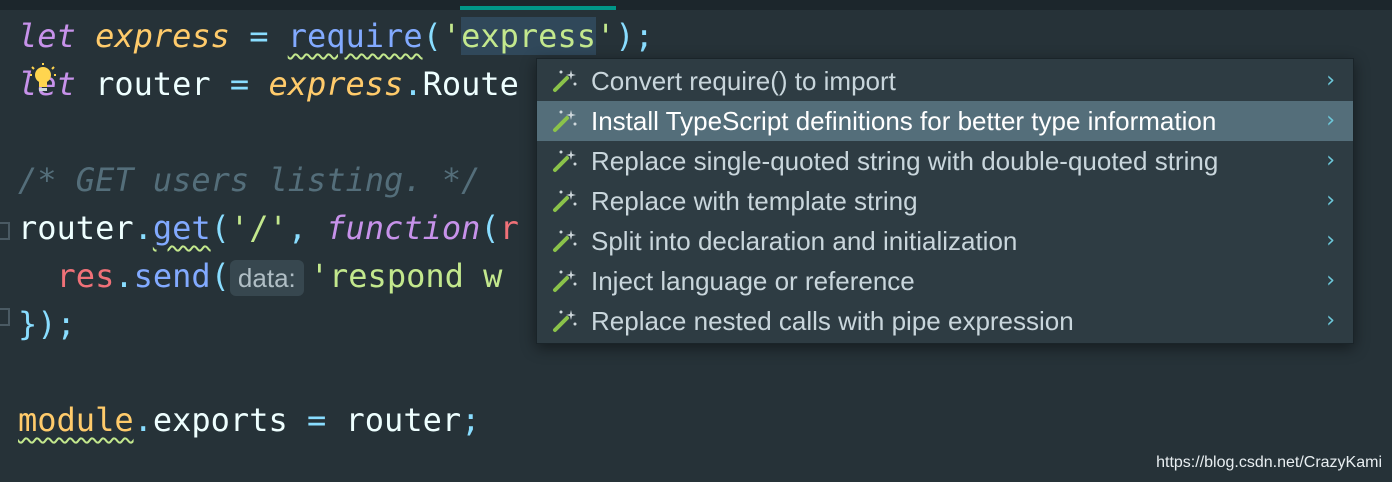  Describe the element at coordinates (403, 228) in the screenshot. I see `keyword-function: function` at that location.